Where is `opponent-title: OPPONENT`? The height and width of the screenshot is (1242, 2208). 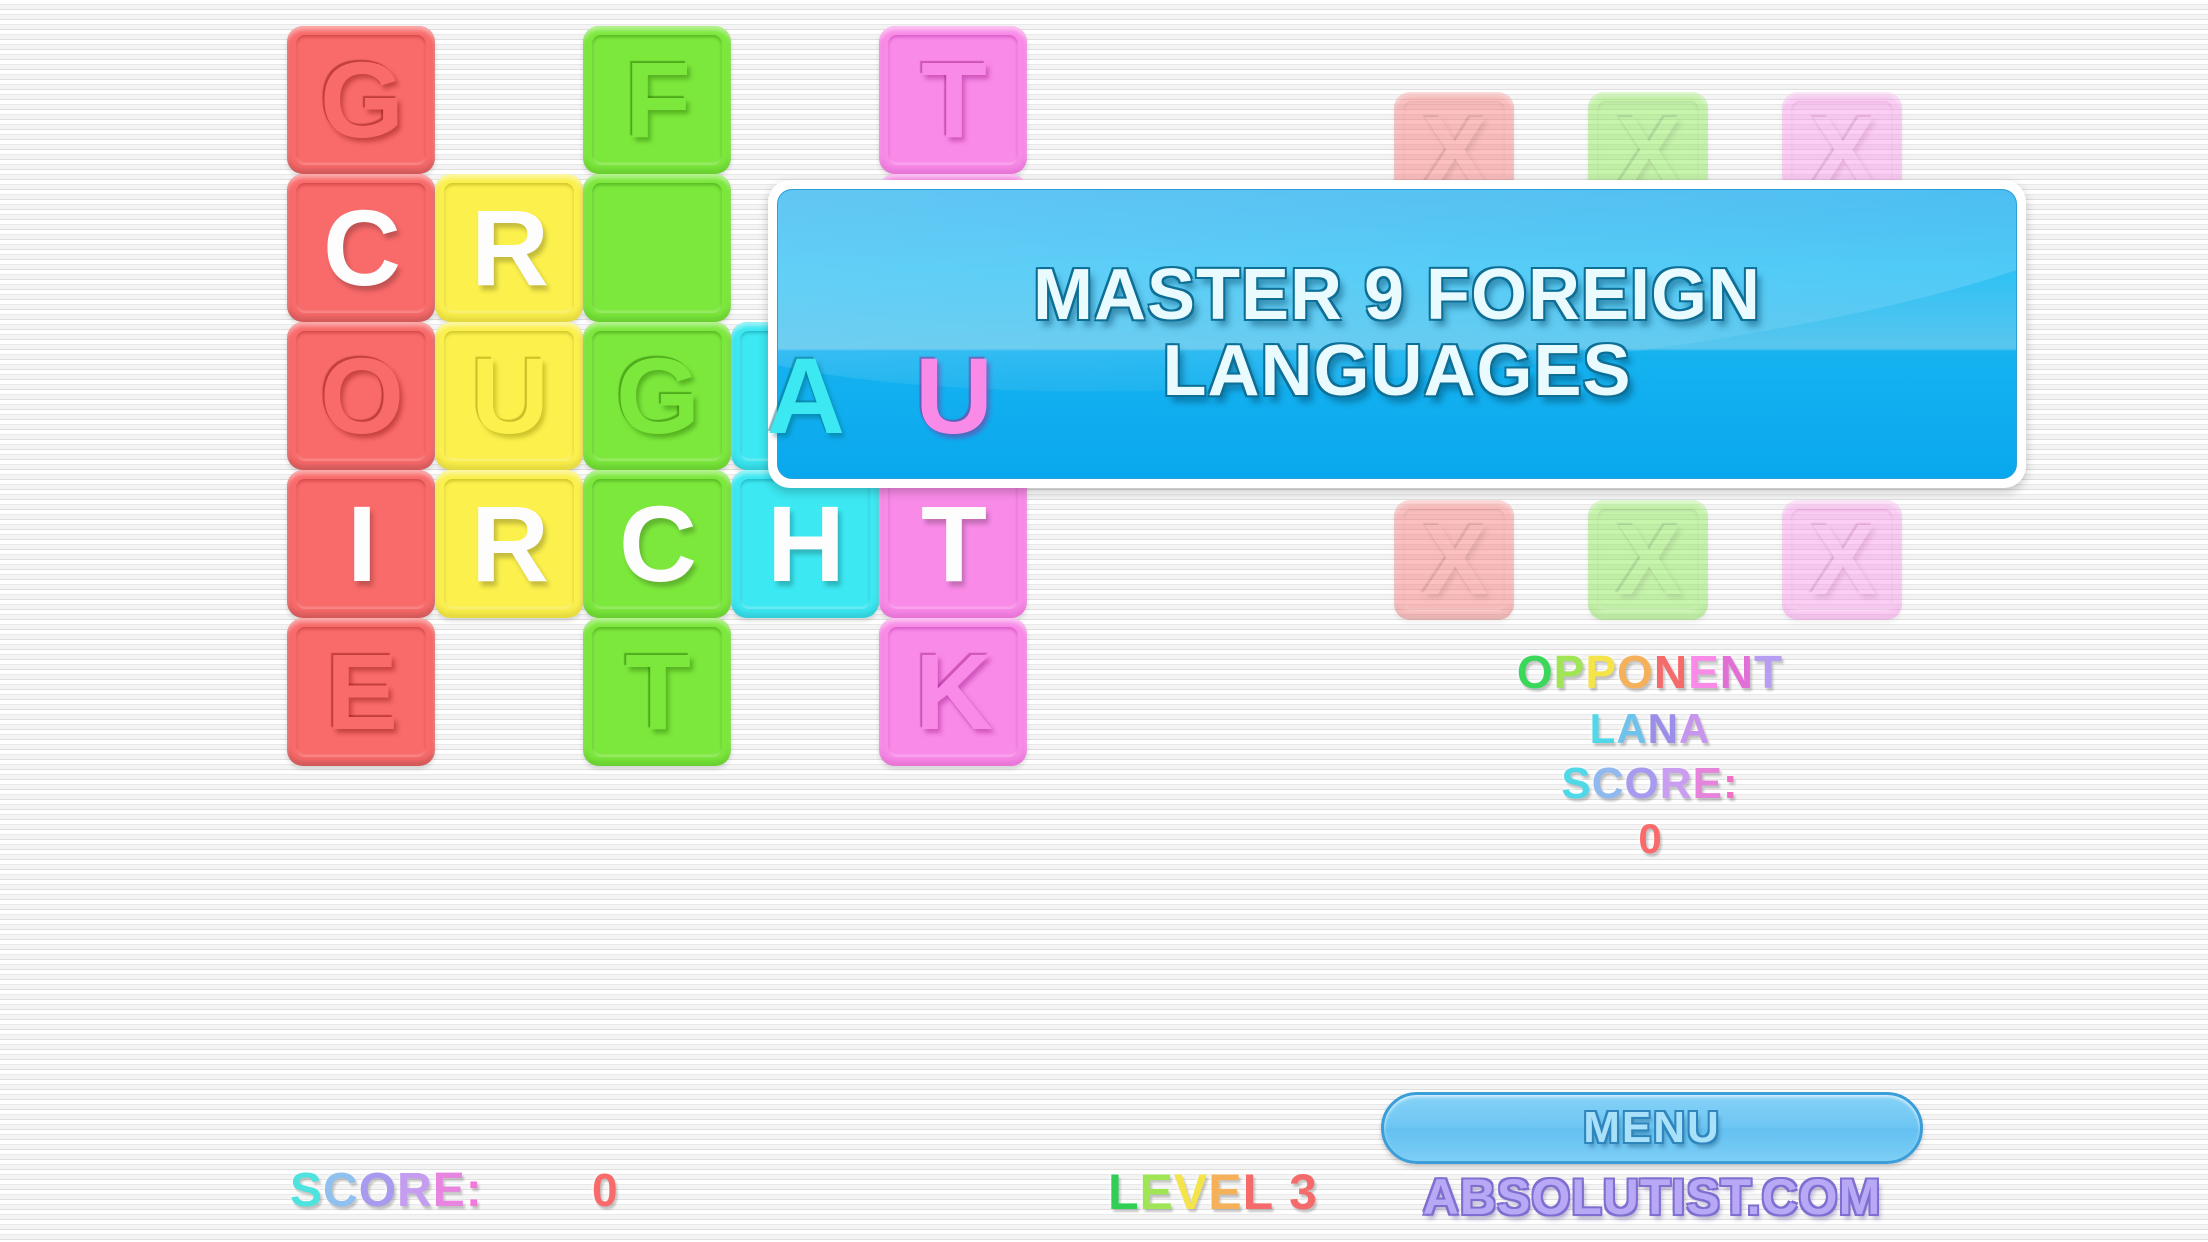 opponent-title: OPPONENT is located at coordinates (1650, 672).